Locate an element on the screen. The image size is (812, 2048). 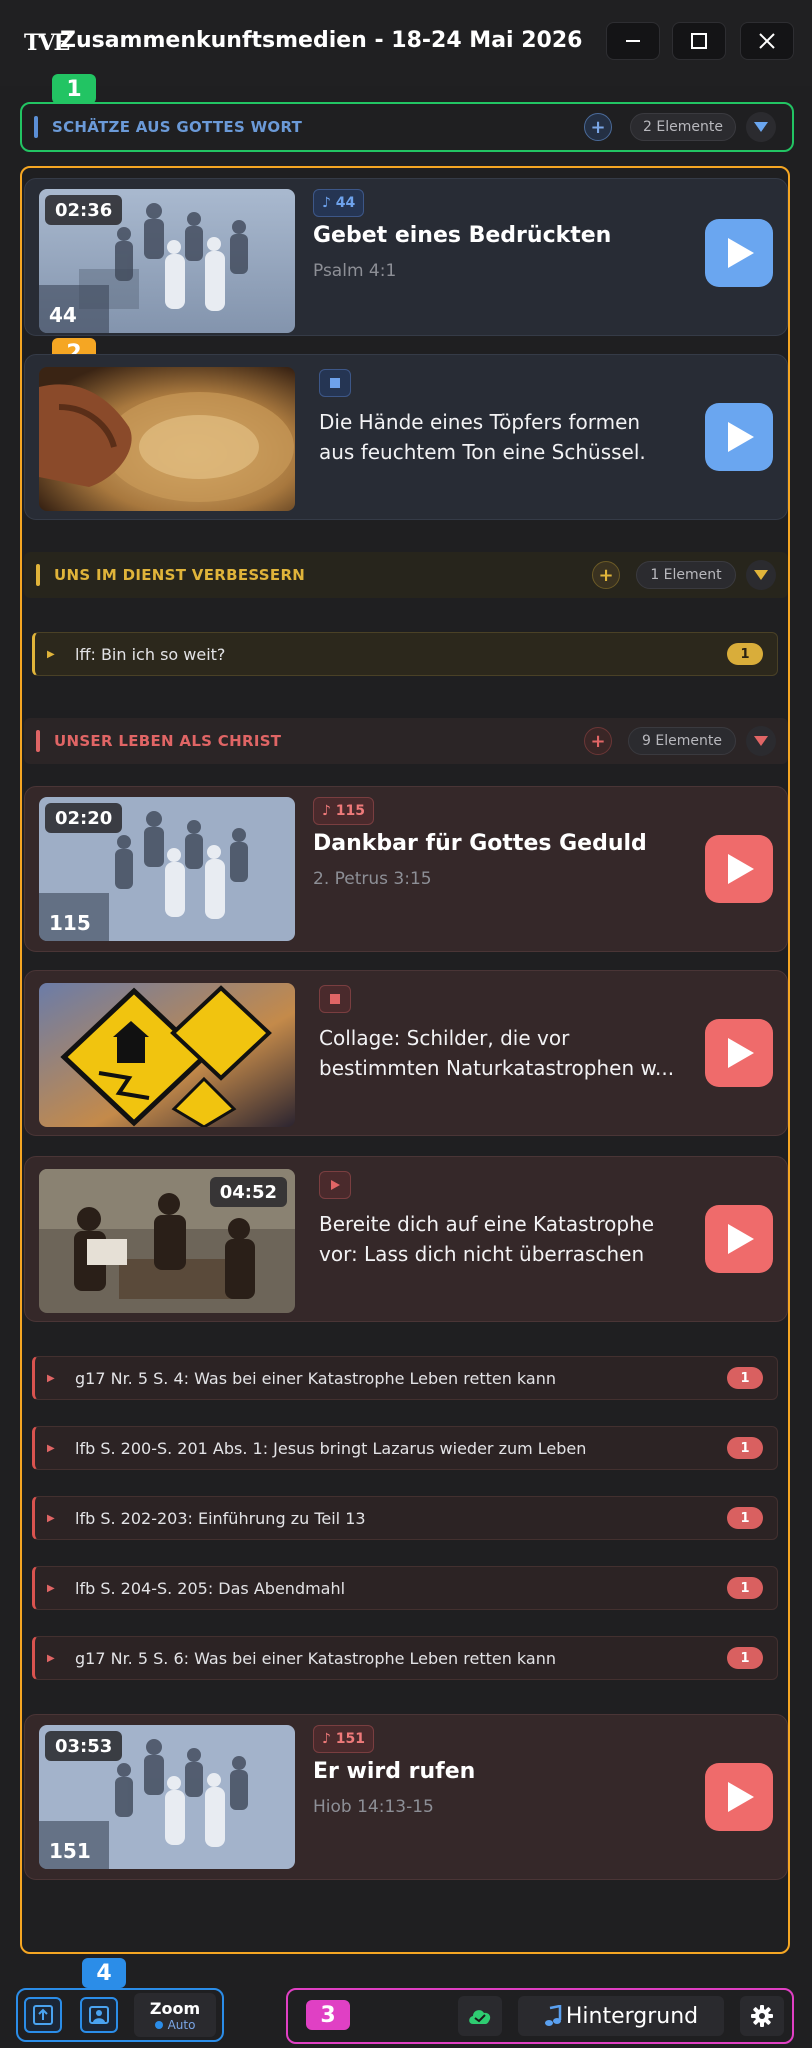
zoom-label: Zoom is located at coordinates (175, 2008).